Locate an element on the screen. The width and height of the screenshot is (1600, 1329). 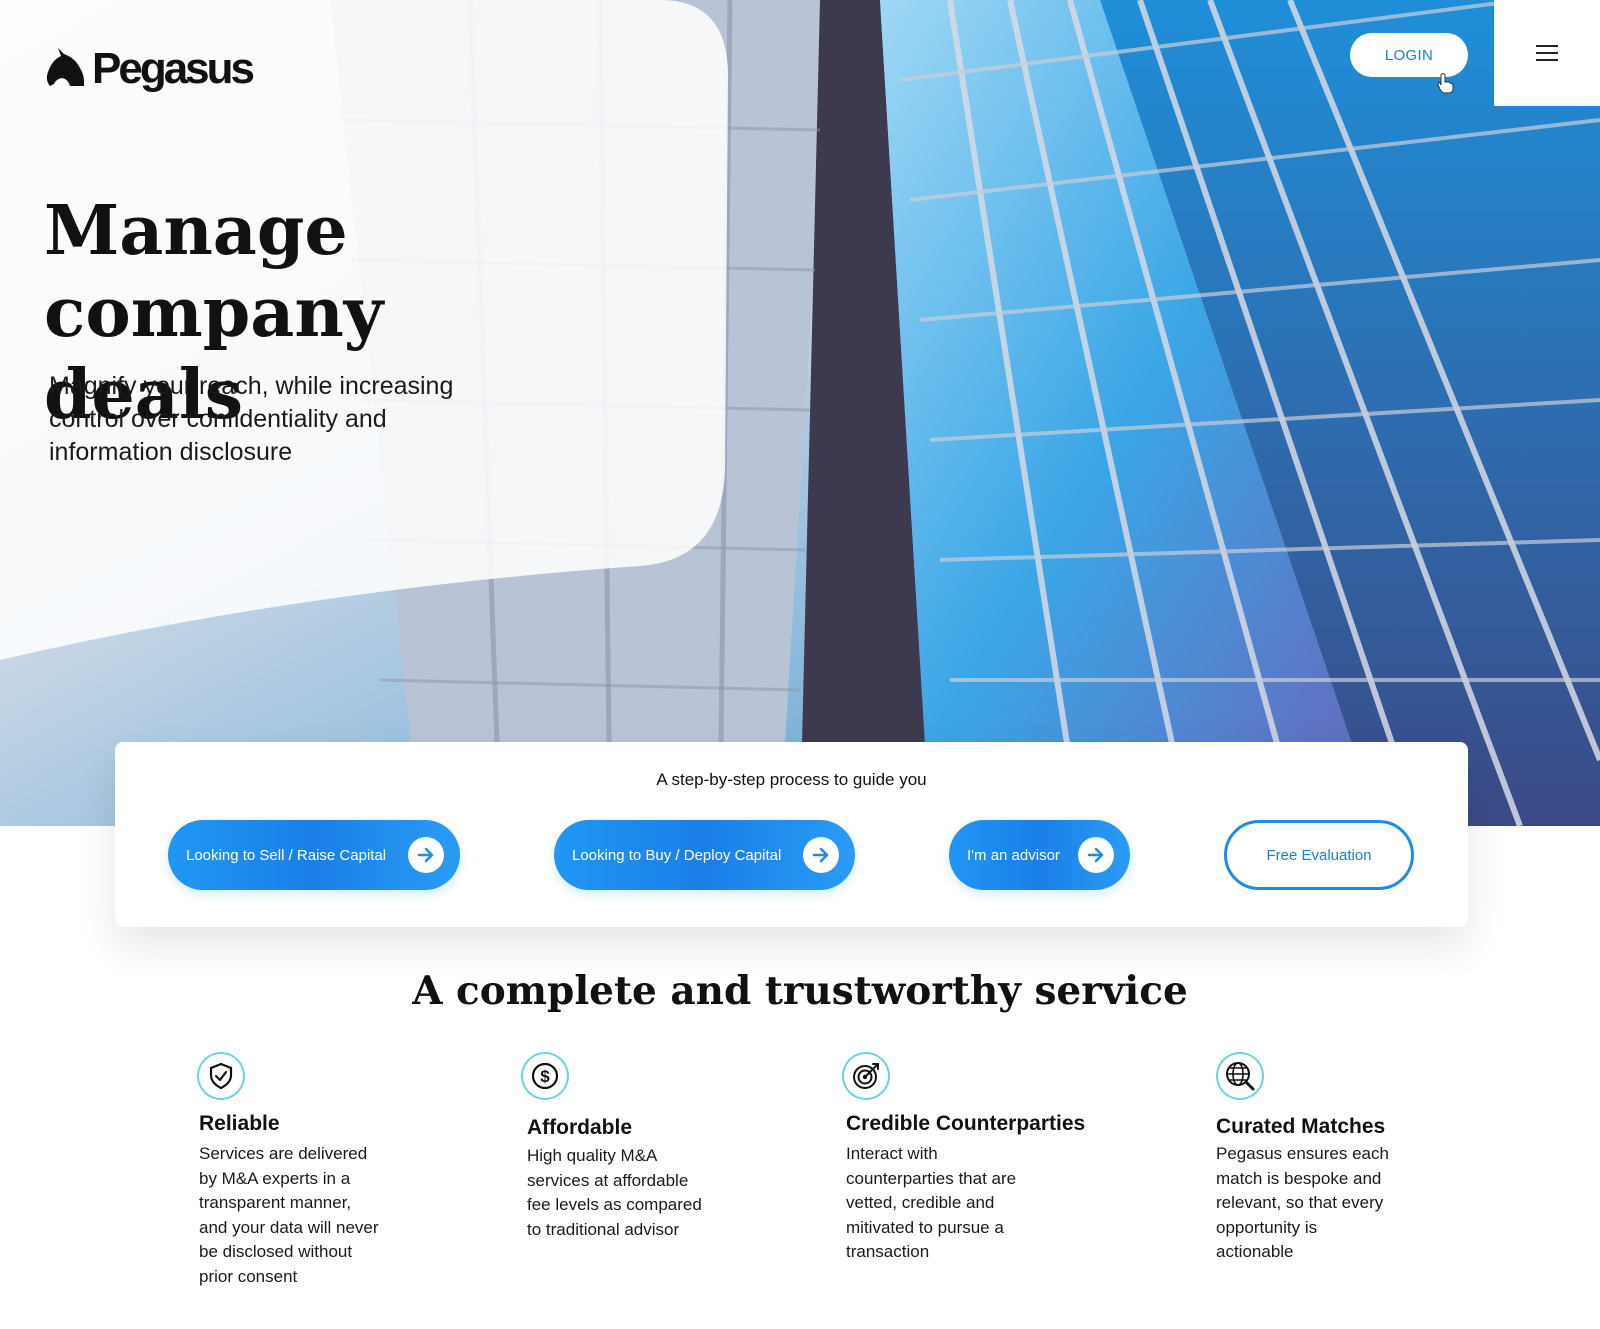
hero-subtitle-line2: control over confidentiality and is located at coordinates (218, 419).